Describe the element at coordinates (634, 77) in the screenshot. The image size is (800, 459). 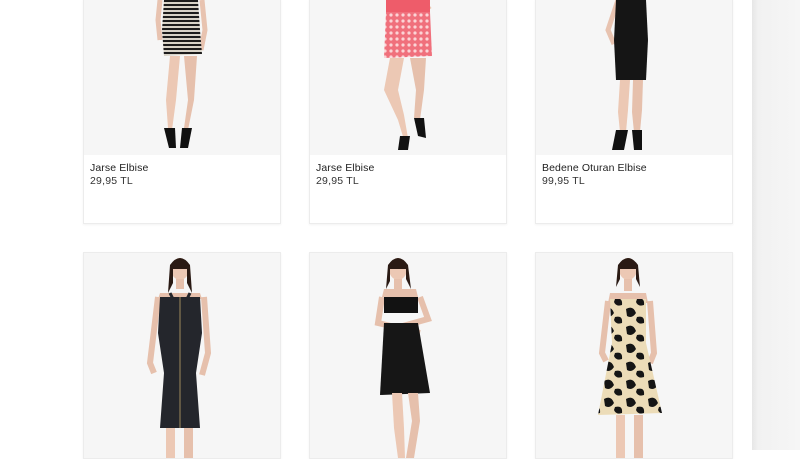
I see `product-image-black-fitted-dress` at that location.